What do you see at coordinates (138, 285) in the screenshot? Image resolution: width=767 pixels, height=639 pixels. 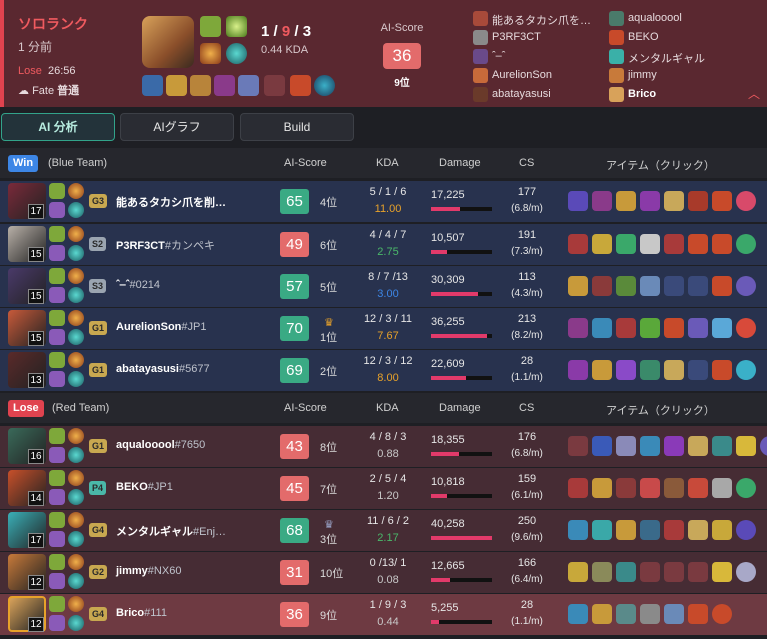 I see `player-name: ˆ‒ˆ#0214` at bounding box center [138, 285].